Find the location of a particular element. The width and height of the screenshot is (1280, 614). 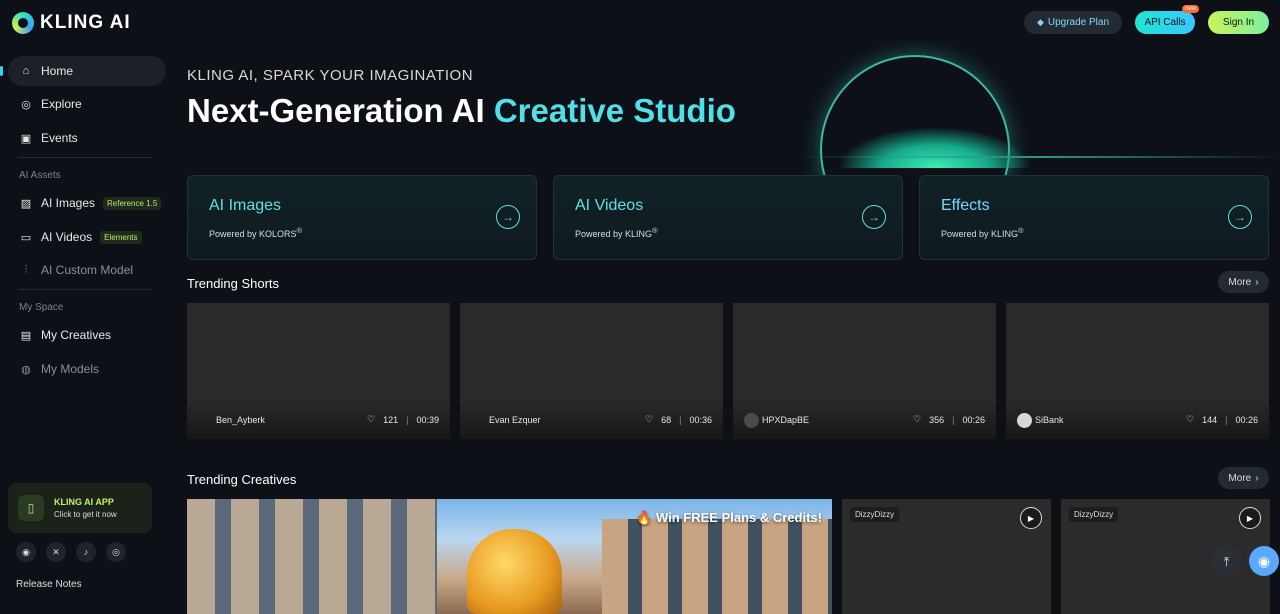

sidebar-item-label: AI Videos is located at coordinates (67, 237).